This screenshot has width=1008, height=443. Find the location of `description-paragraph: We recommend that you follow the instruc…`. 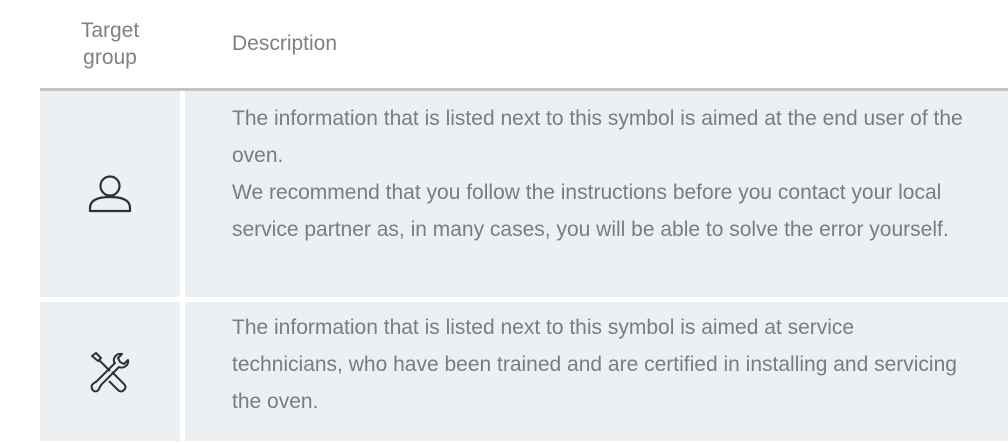

description-paragraph: We recommend that you follow the instruc… is located at coordinates (590, 211).